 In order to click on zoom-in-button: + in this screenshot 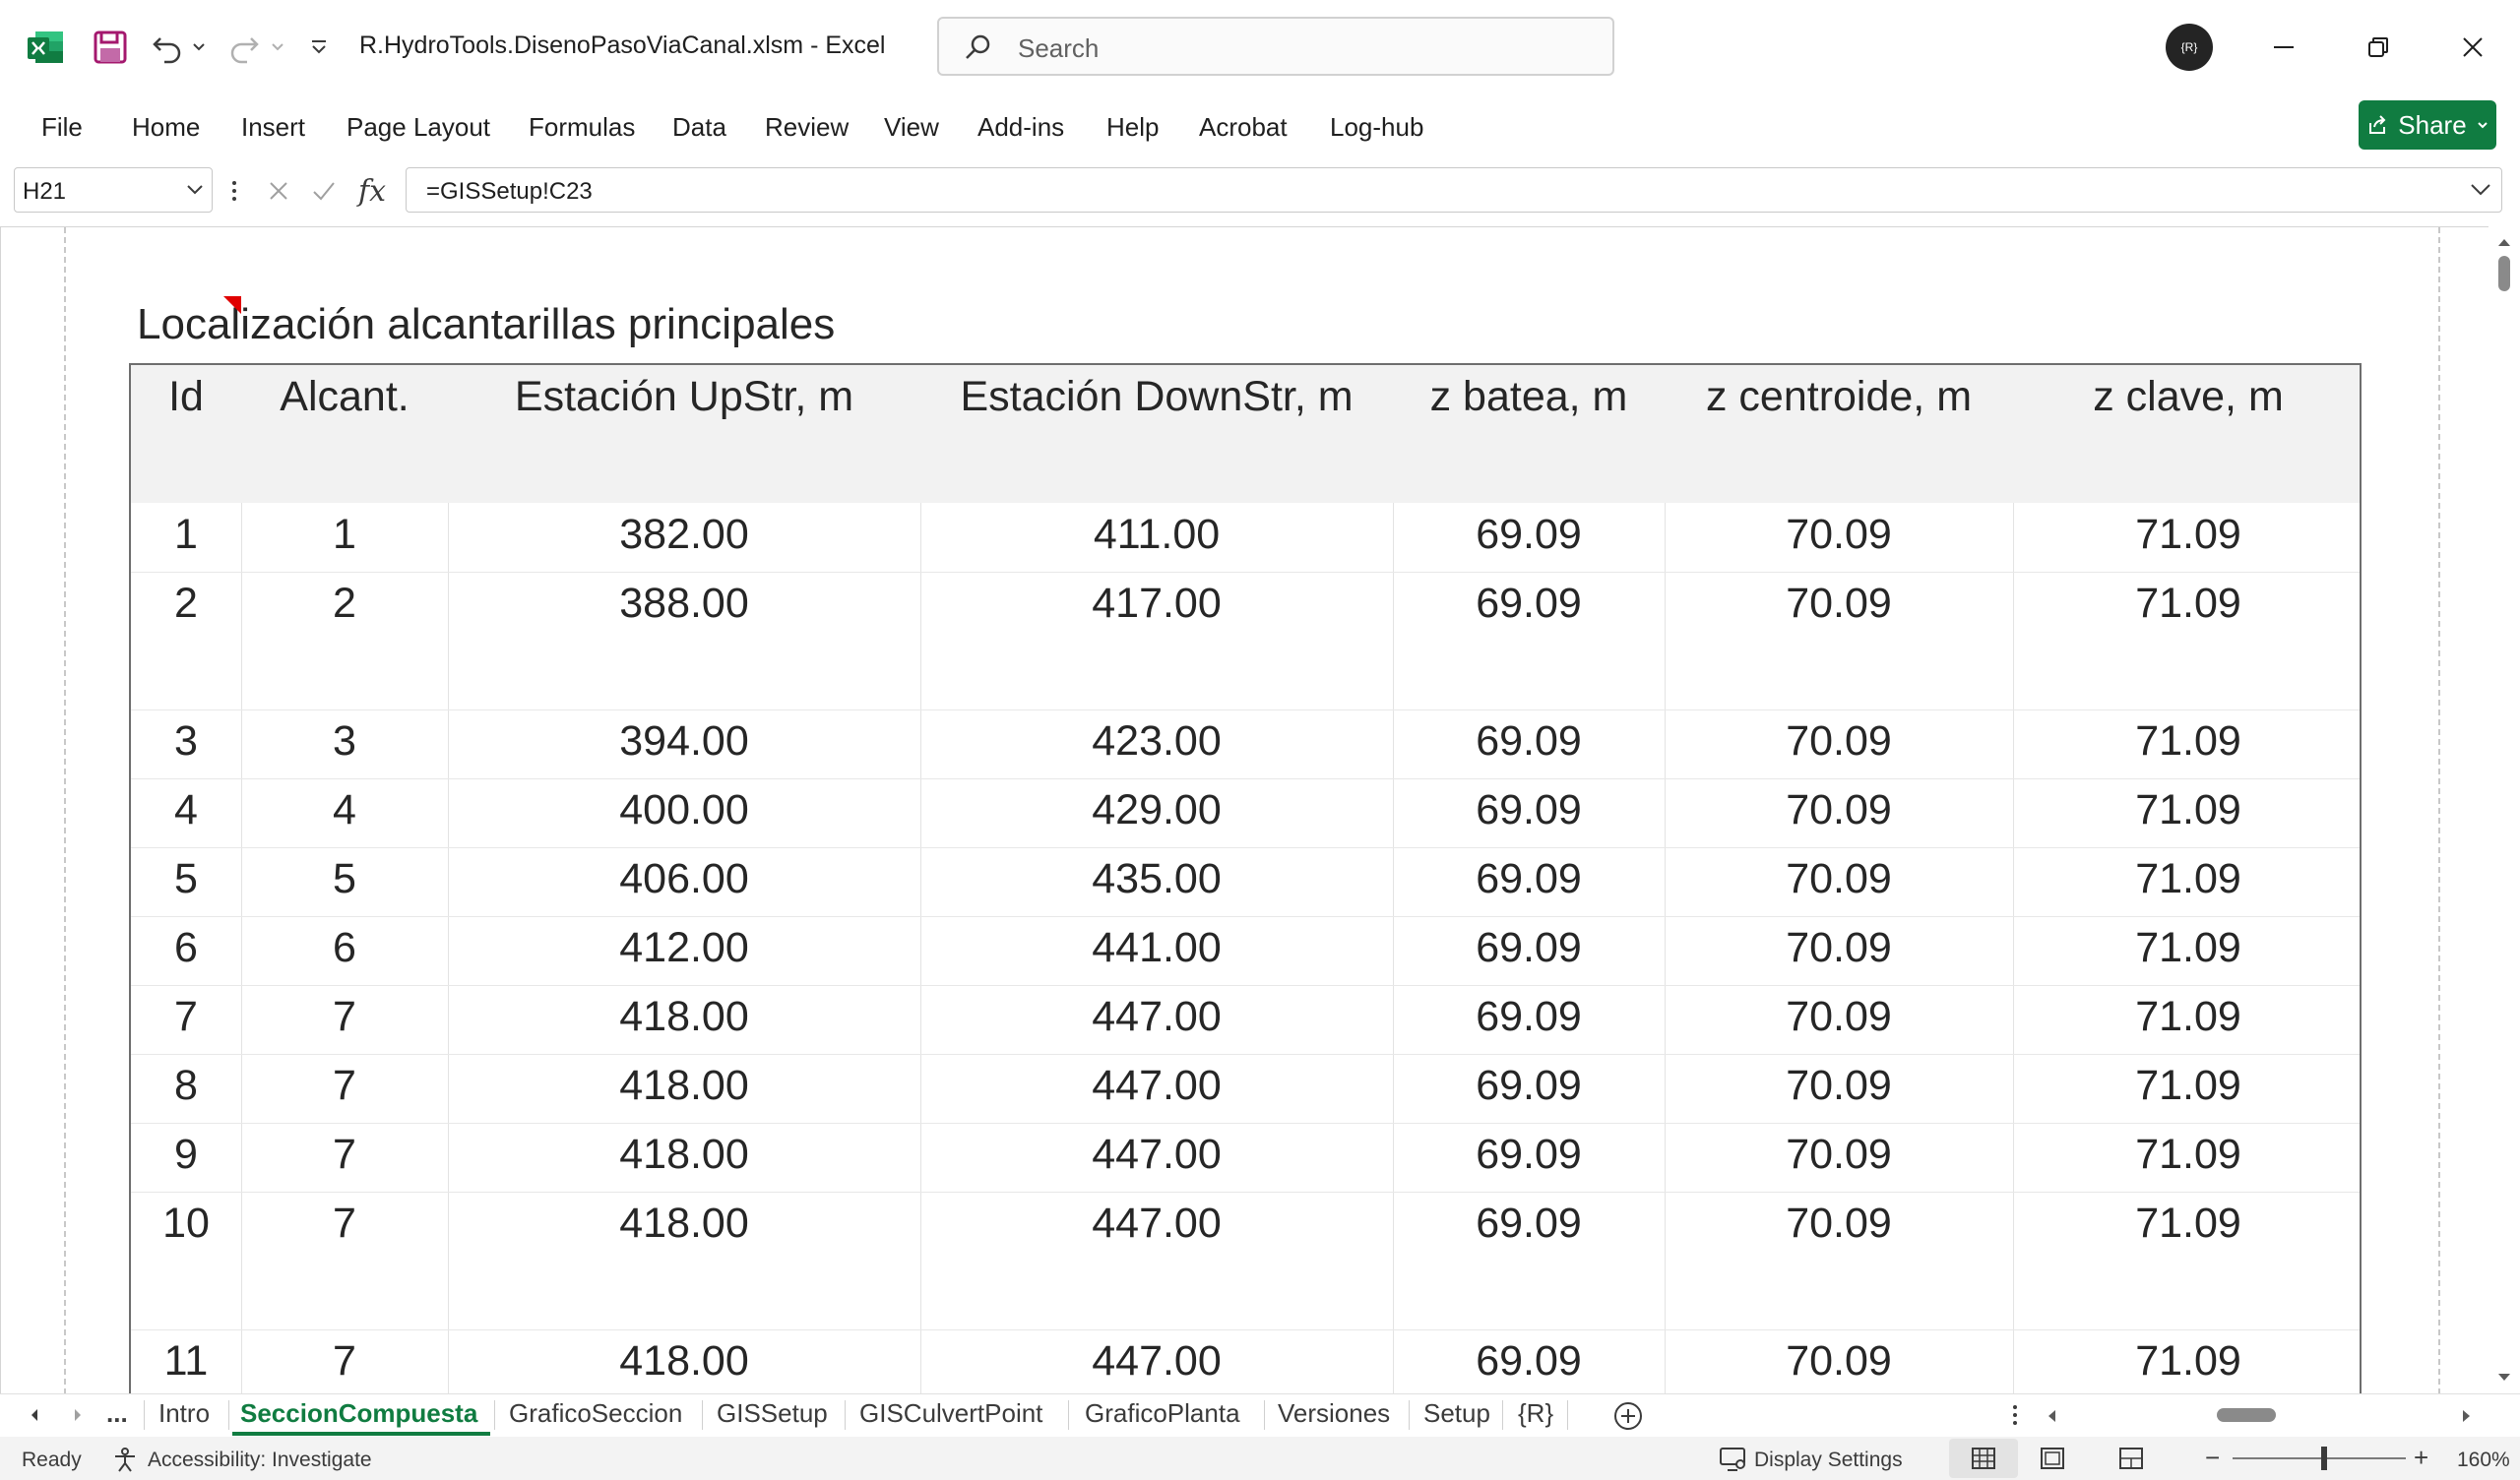, I will do `click(2421, 1458)`.